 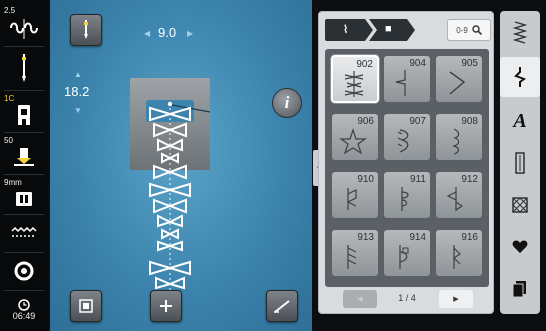 I want to click on edit-stitch-button, so click(x=282, y=306).